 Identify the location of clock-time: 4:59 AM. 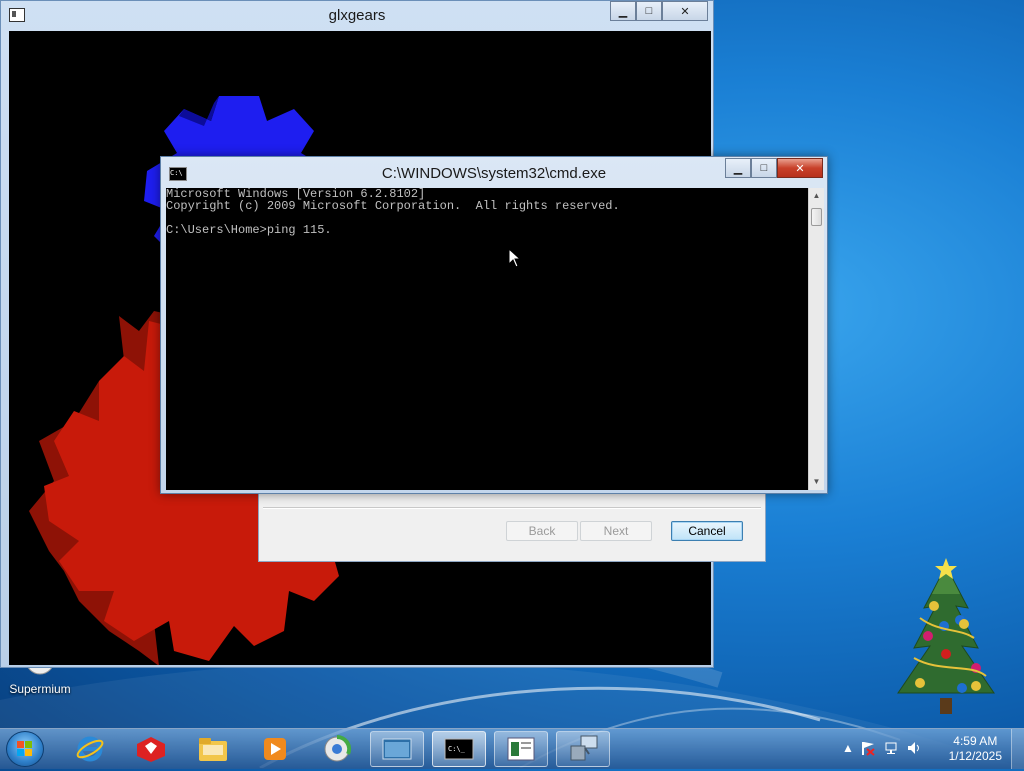
(975, 741).